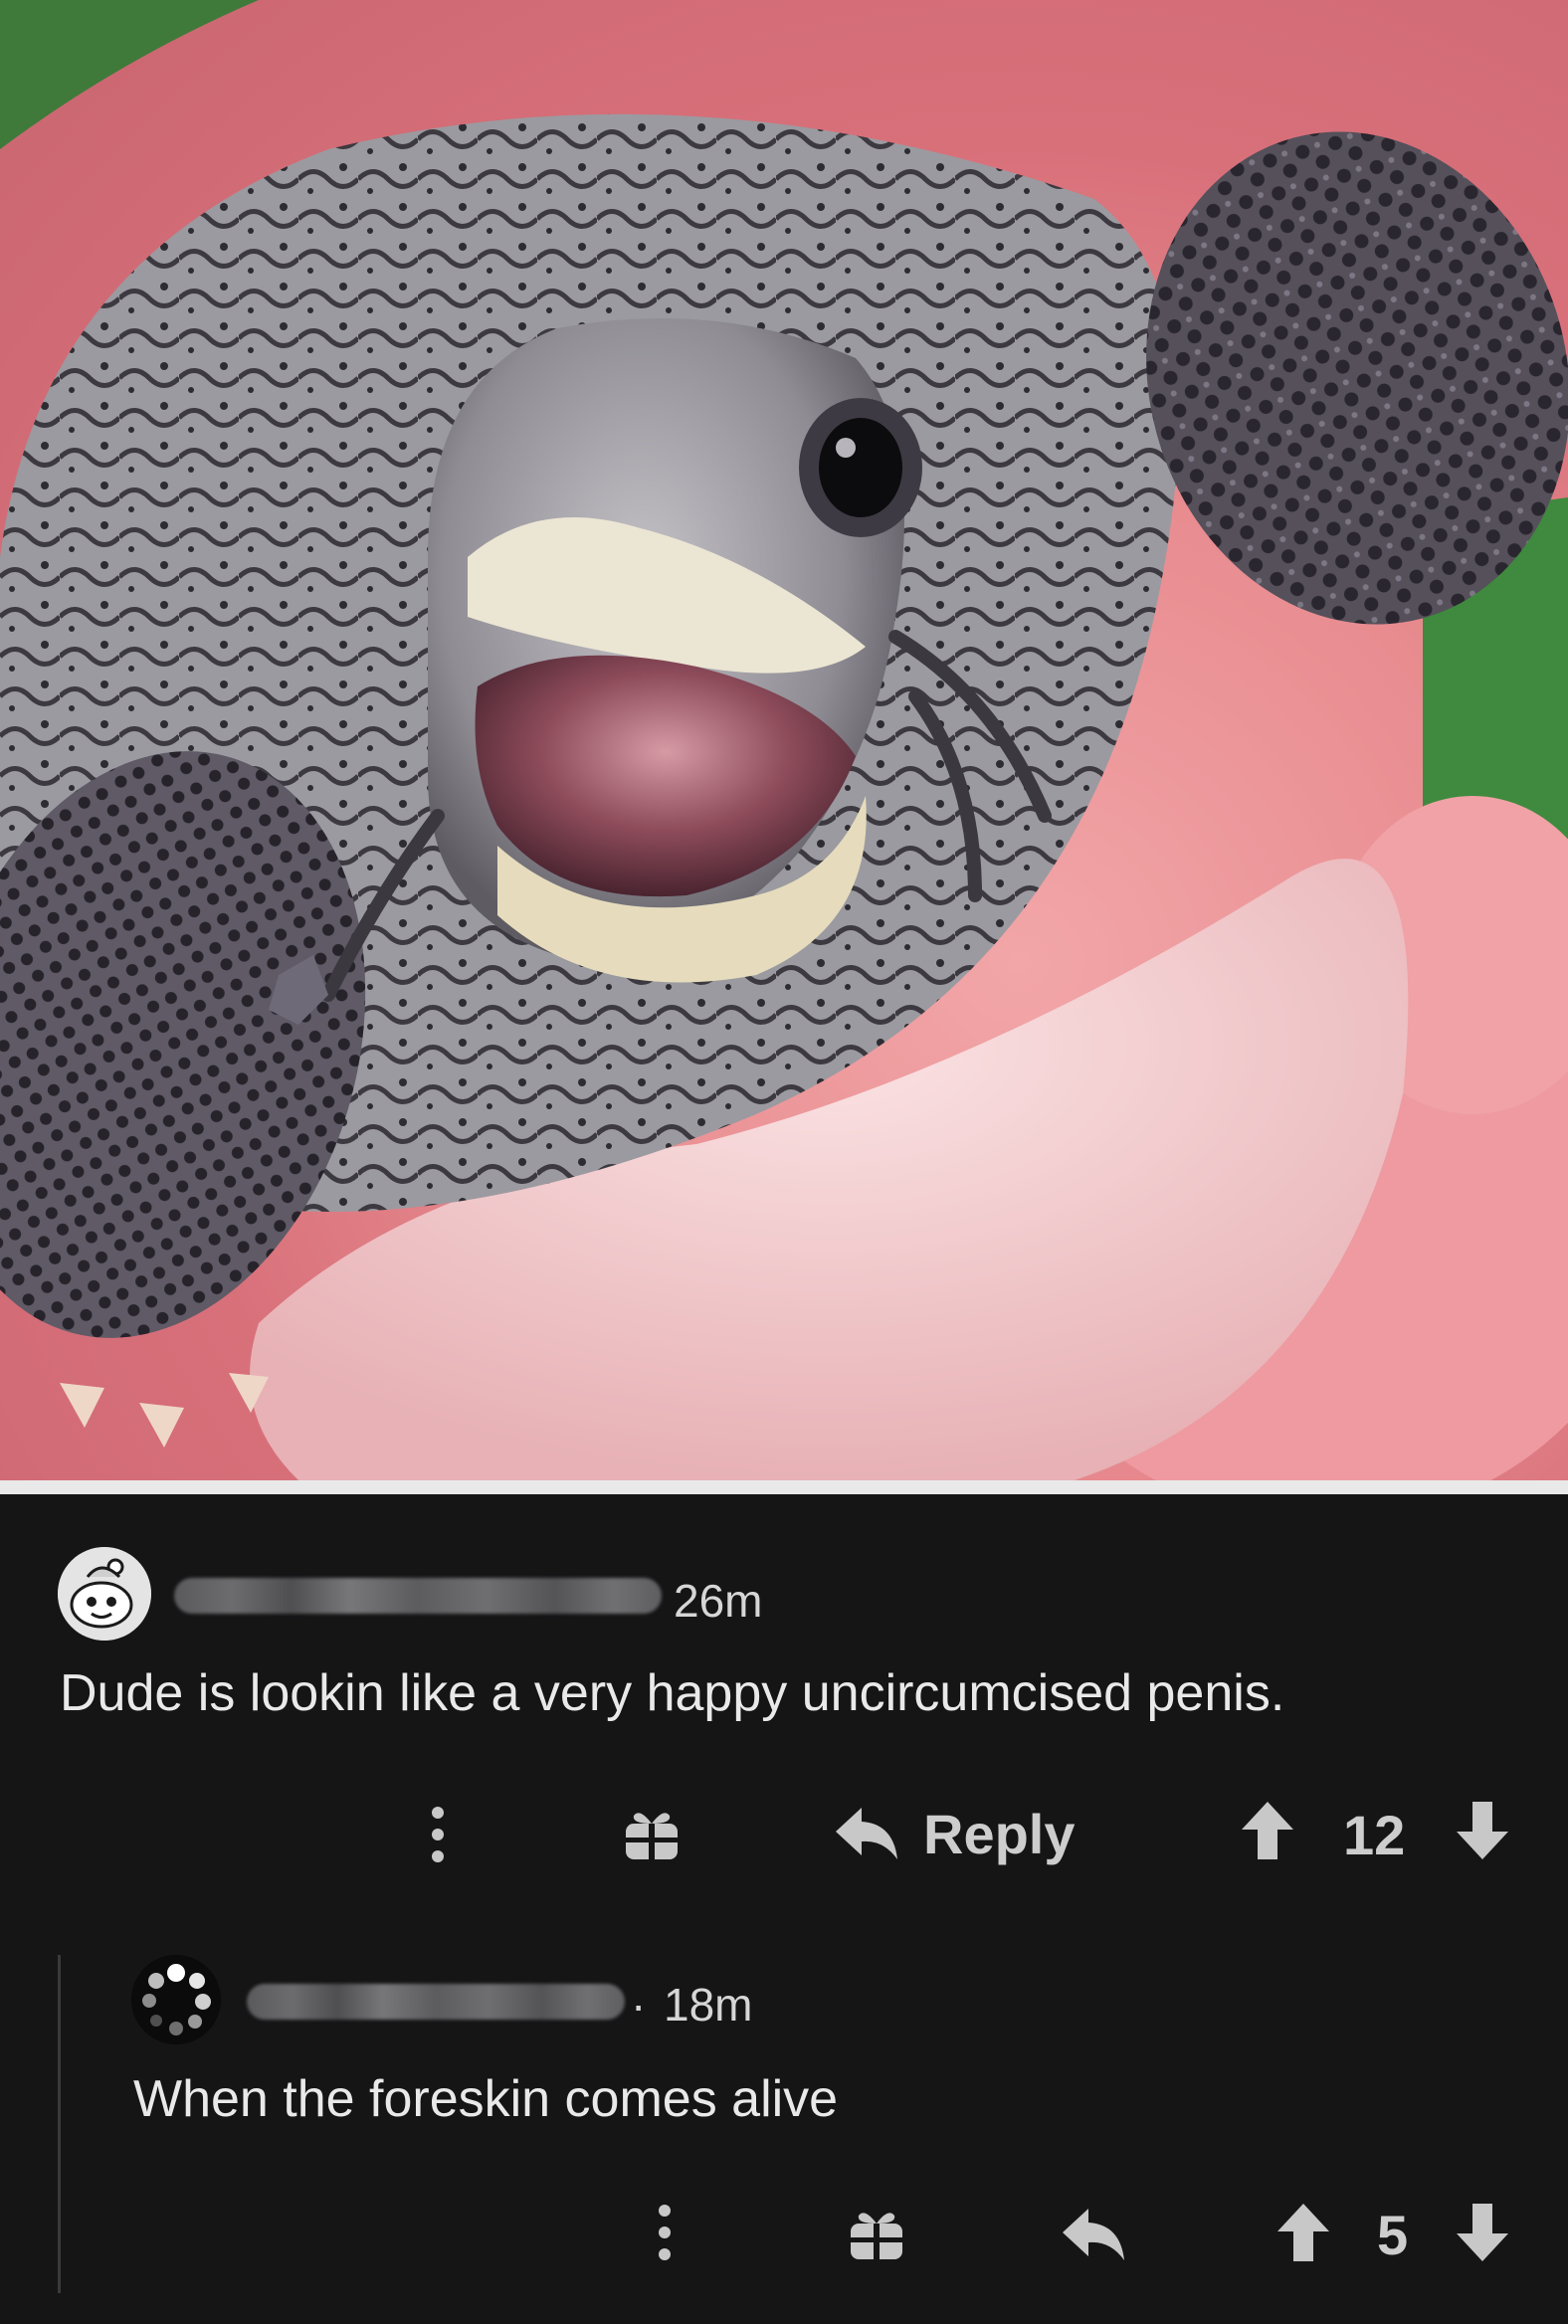 This screenshot has width=1568, height=2324. What do you see at coordinates (999, 1833) in the screenshot?
I see `reply-label: Reply` at bounding box center [999, 1833].